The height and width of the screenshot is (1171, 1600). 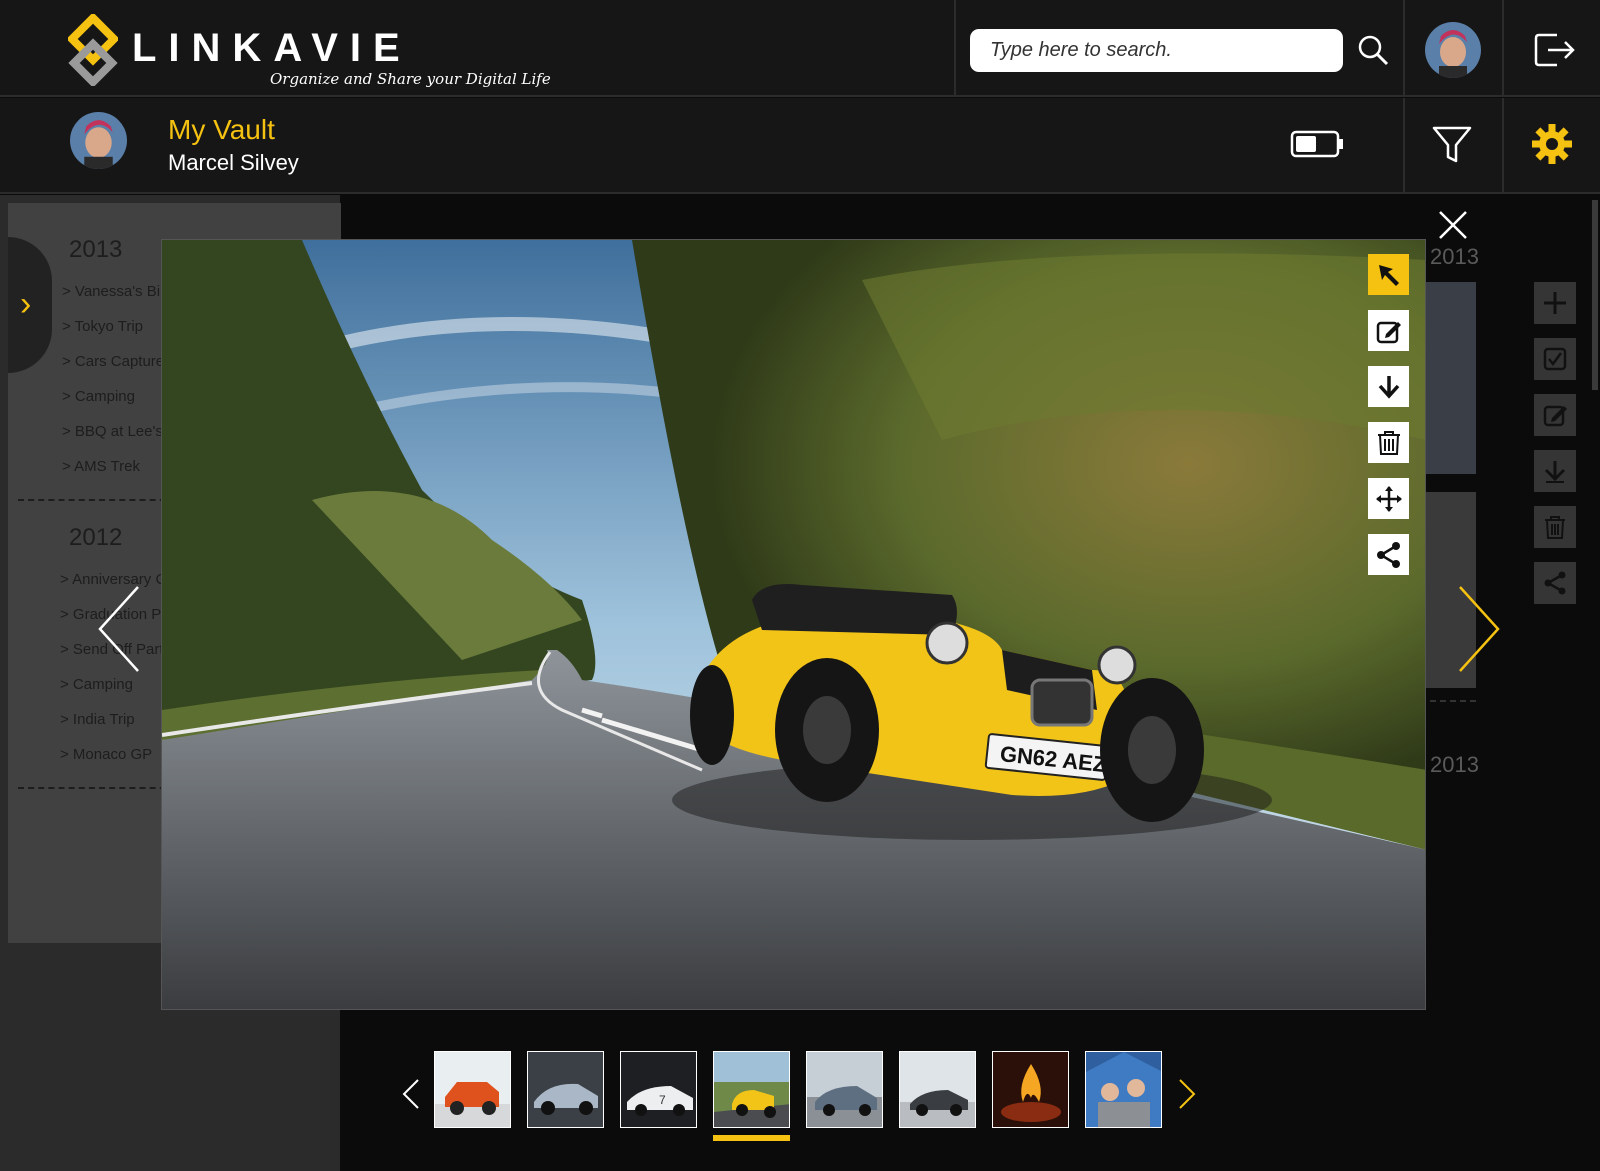 I want to click on filmstrip-next-icon, so click(x=1187, y=1094).